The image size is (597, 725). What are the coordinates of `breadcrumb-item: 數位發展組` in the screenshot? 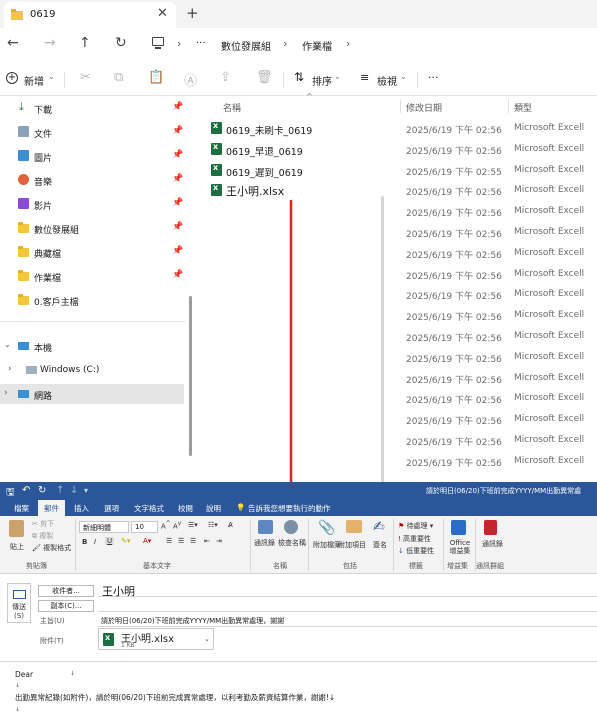 It's located at (246, 45).